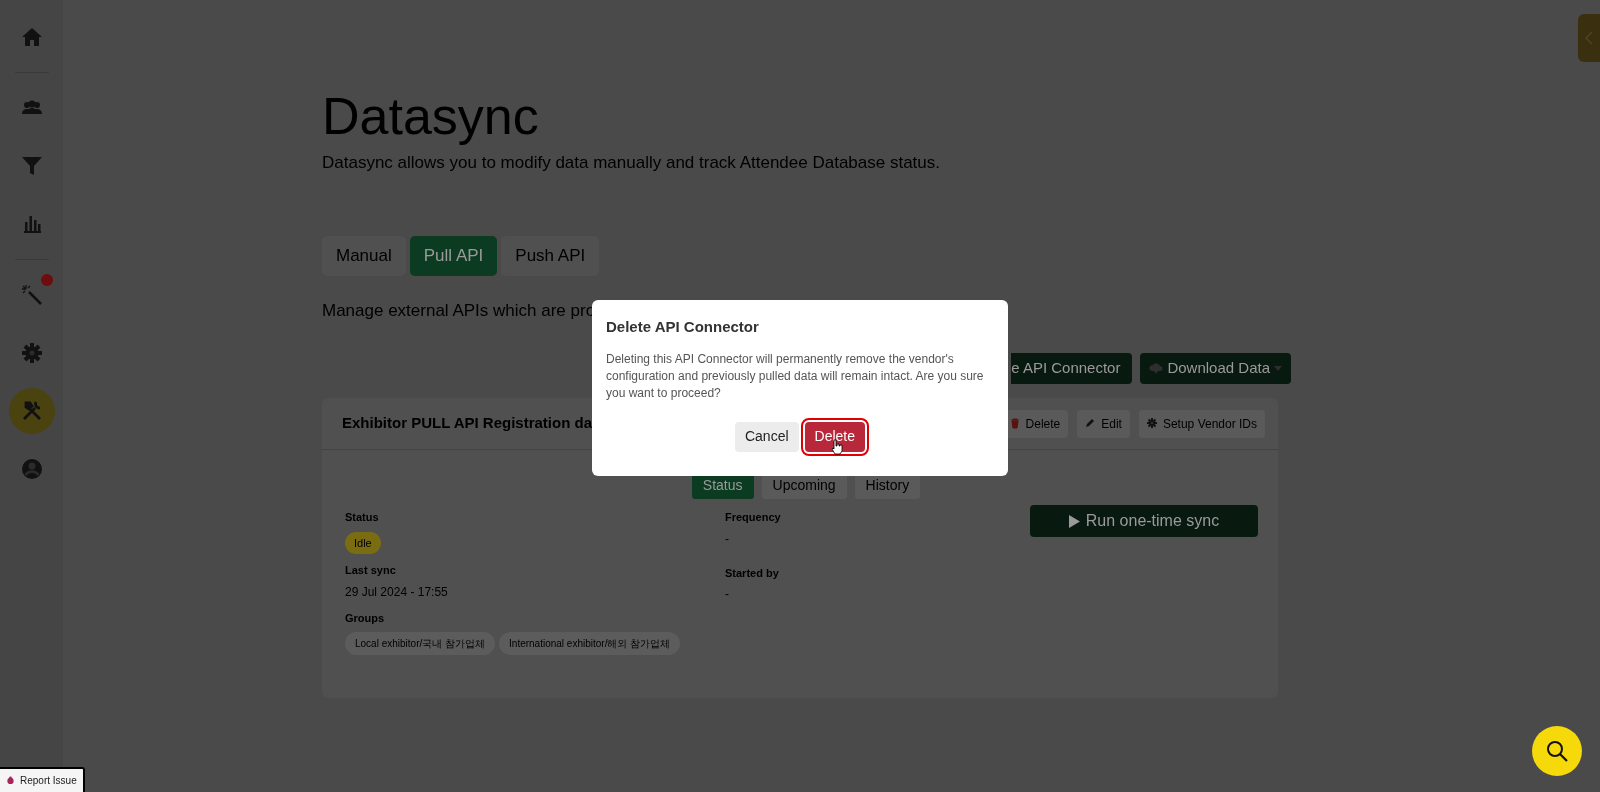 This screenshot has width=1600, height=792. I want to click on download-data-button: Download Data, so click(1215, 368).